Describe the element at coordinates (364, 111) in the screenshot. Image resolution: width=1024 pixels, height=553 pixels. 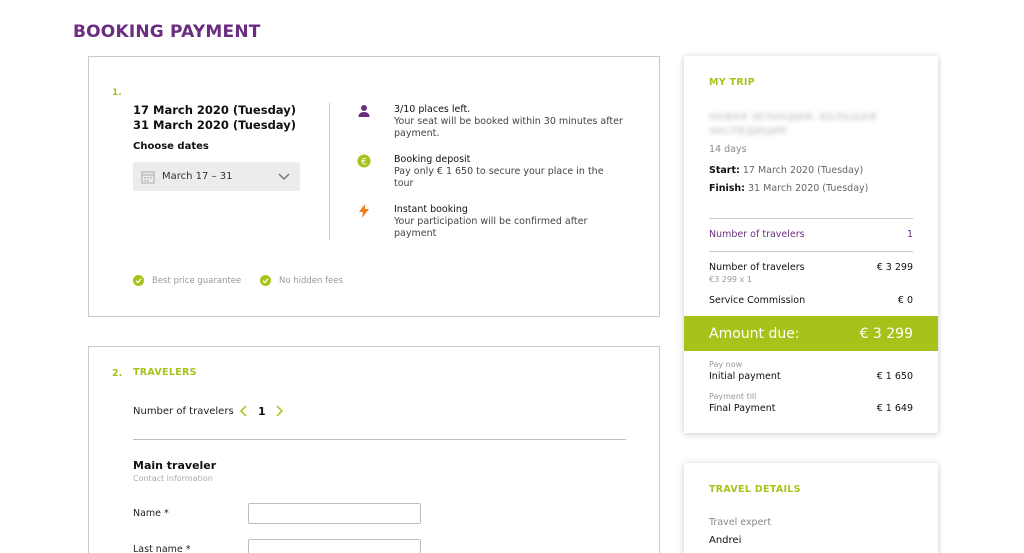
I see `person-icon` at that location.